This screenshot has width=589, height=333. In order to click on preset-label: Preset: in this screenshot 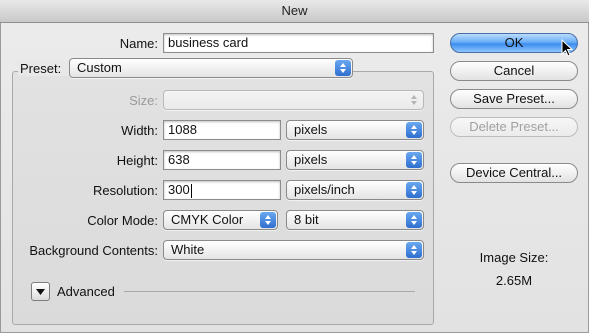, I will do `click(44, 68)`.